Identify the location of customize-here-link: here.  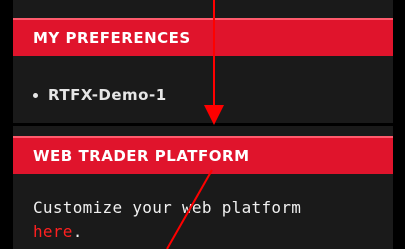
(53, 231).